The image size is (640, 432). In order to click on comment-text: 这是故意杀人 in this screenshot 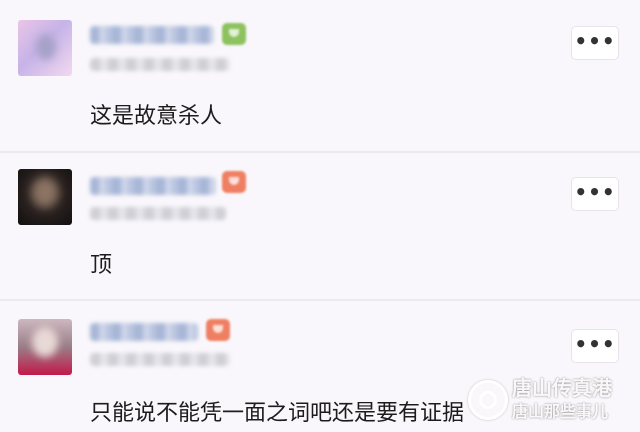, I will do `click(156, 116)`.